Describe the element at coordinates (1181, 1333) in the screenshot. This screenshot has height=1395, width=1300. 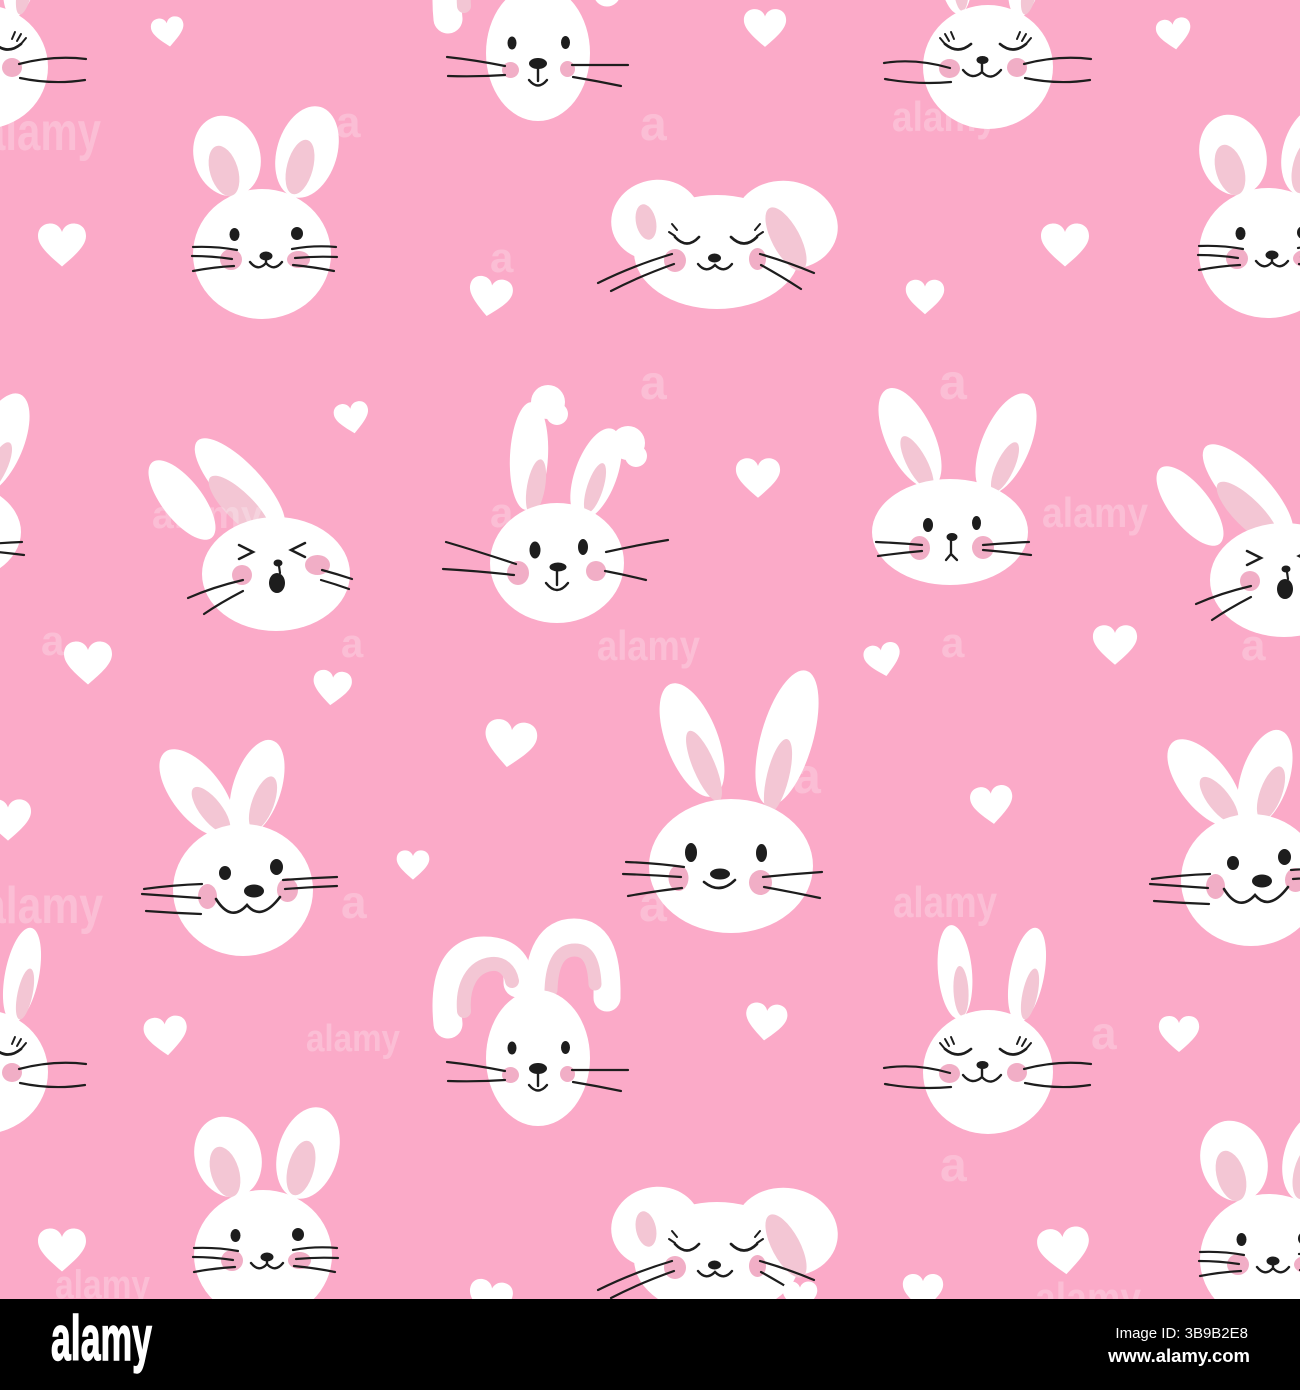
I see `svg-text: Image ID: 3B9B2E8` at that location.